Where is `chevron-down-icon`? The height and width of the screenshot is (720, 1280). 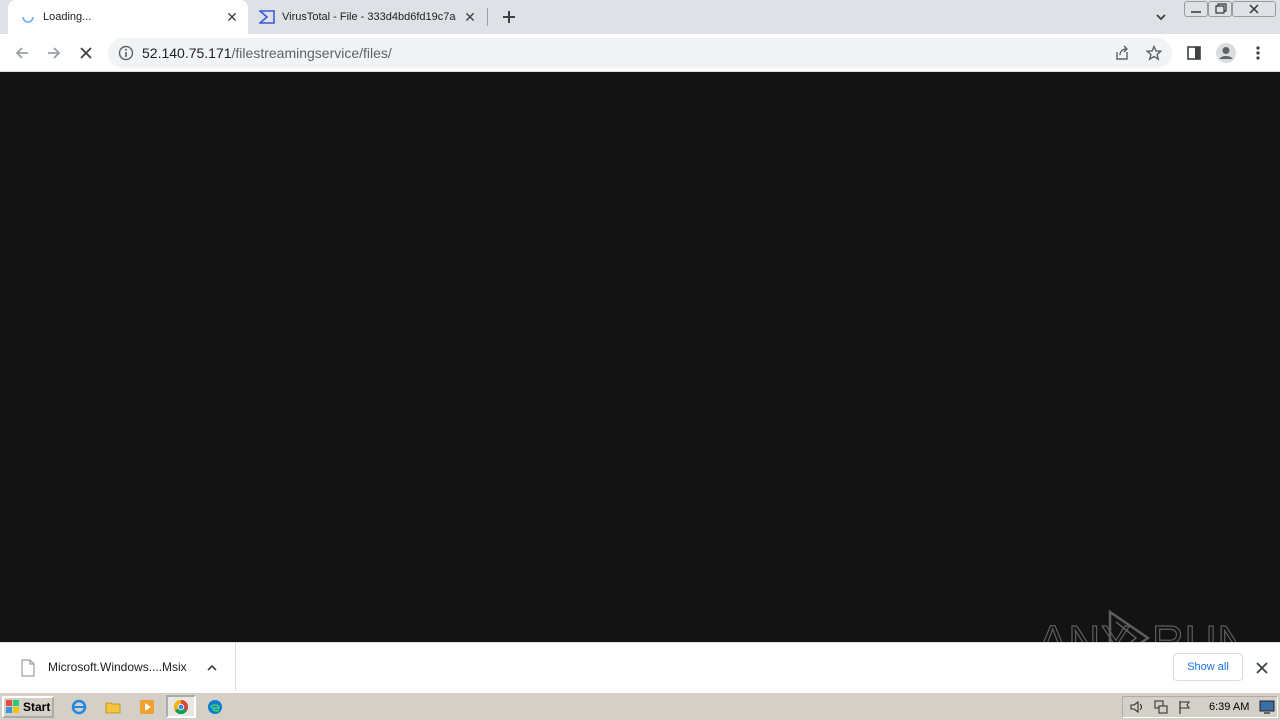
chevron-down-icon is located at coordinates (1161, 17).